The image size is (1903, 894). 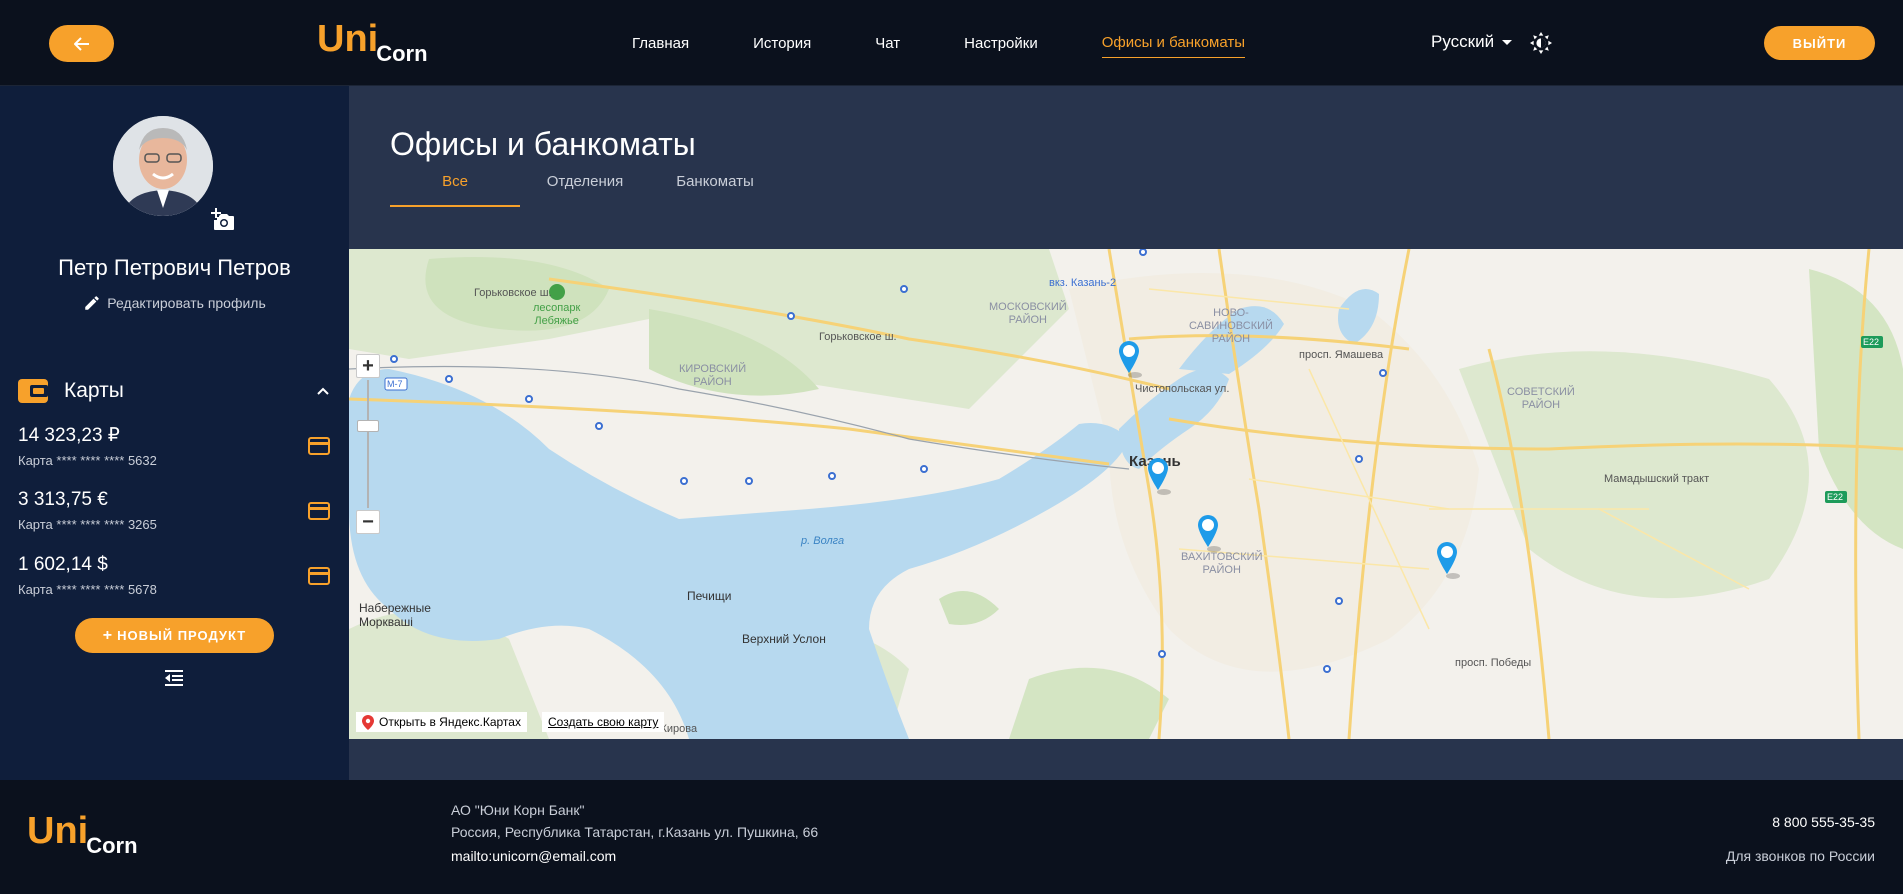 I want to click on avatar, so click(x=163, y=166).